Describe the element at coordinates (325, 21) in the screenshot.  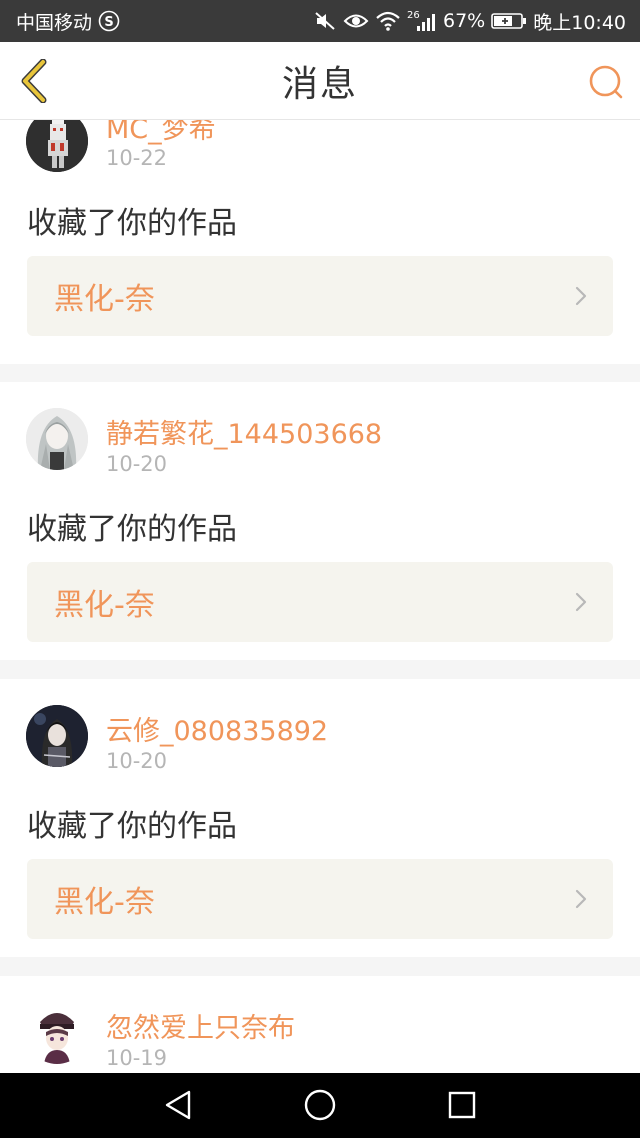
I see `mute-icon` at that location.